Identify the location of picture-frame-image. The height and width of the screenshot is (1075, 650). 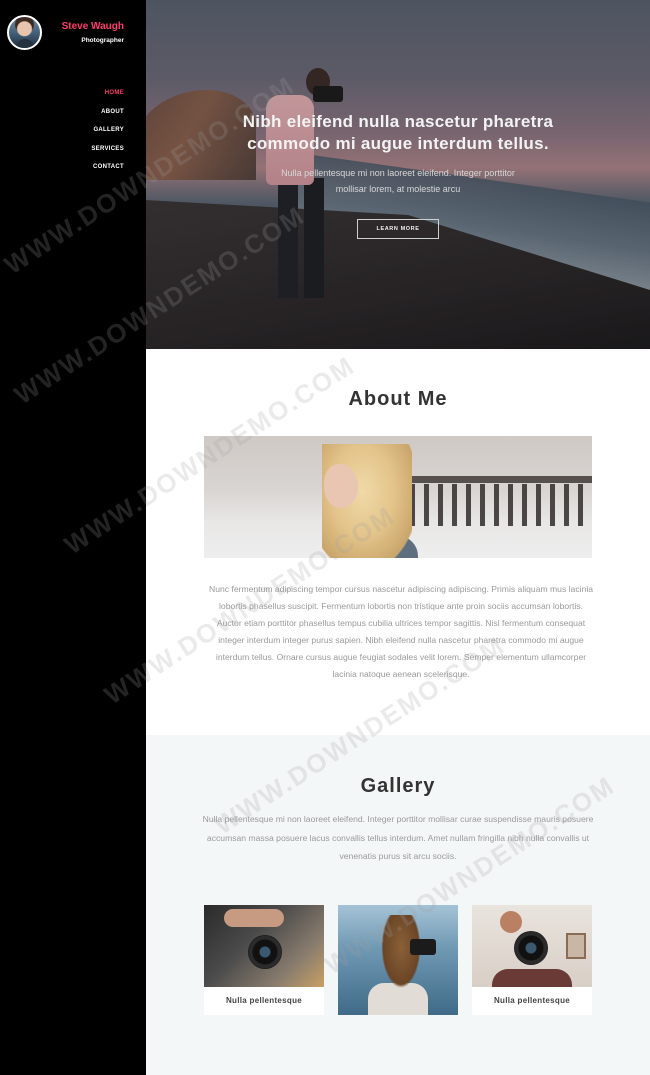
(576, 946).